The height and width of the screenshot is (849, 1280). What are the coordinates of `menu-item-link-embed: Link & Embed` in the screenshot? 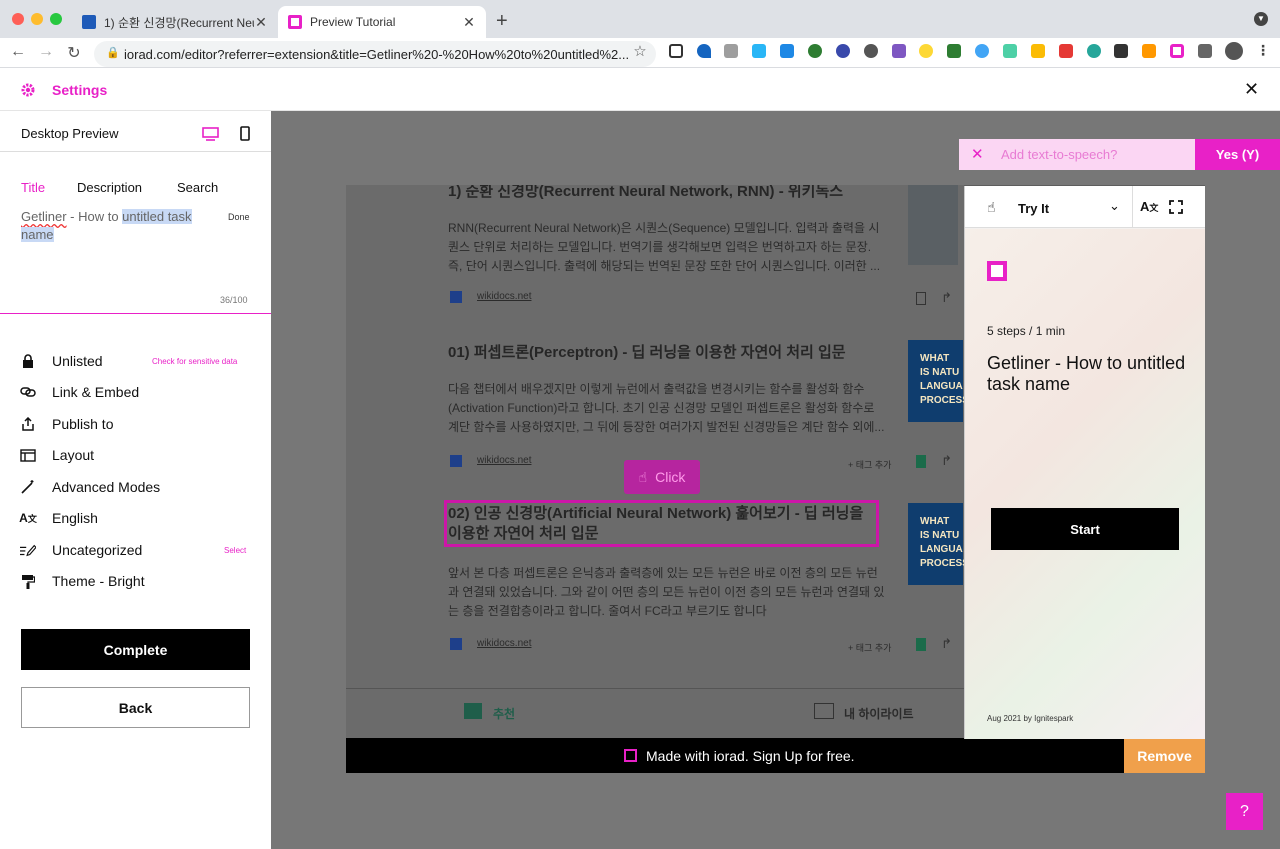 It's located at (79, 392).